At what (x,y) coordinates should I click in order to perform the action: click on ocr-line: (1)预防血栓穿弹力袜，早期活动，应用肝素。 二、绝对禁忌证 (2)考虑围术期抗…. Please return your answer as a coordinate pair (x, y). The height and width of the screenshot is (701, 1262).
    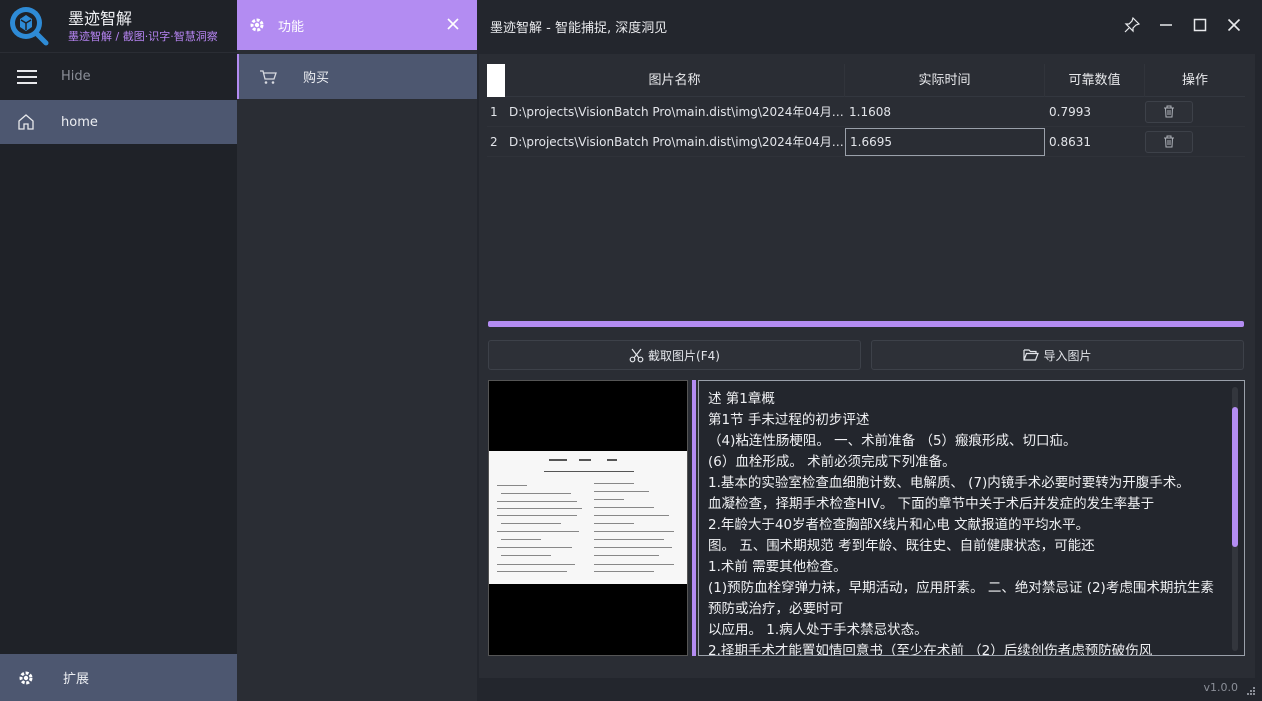
    Looking at the image, I should click on (961, 588).